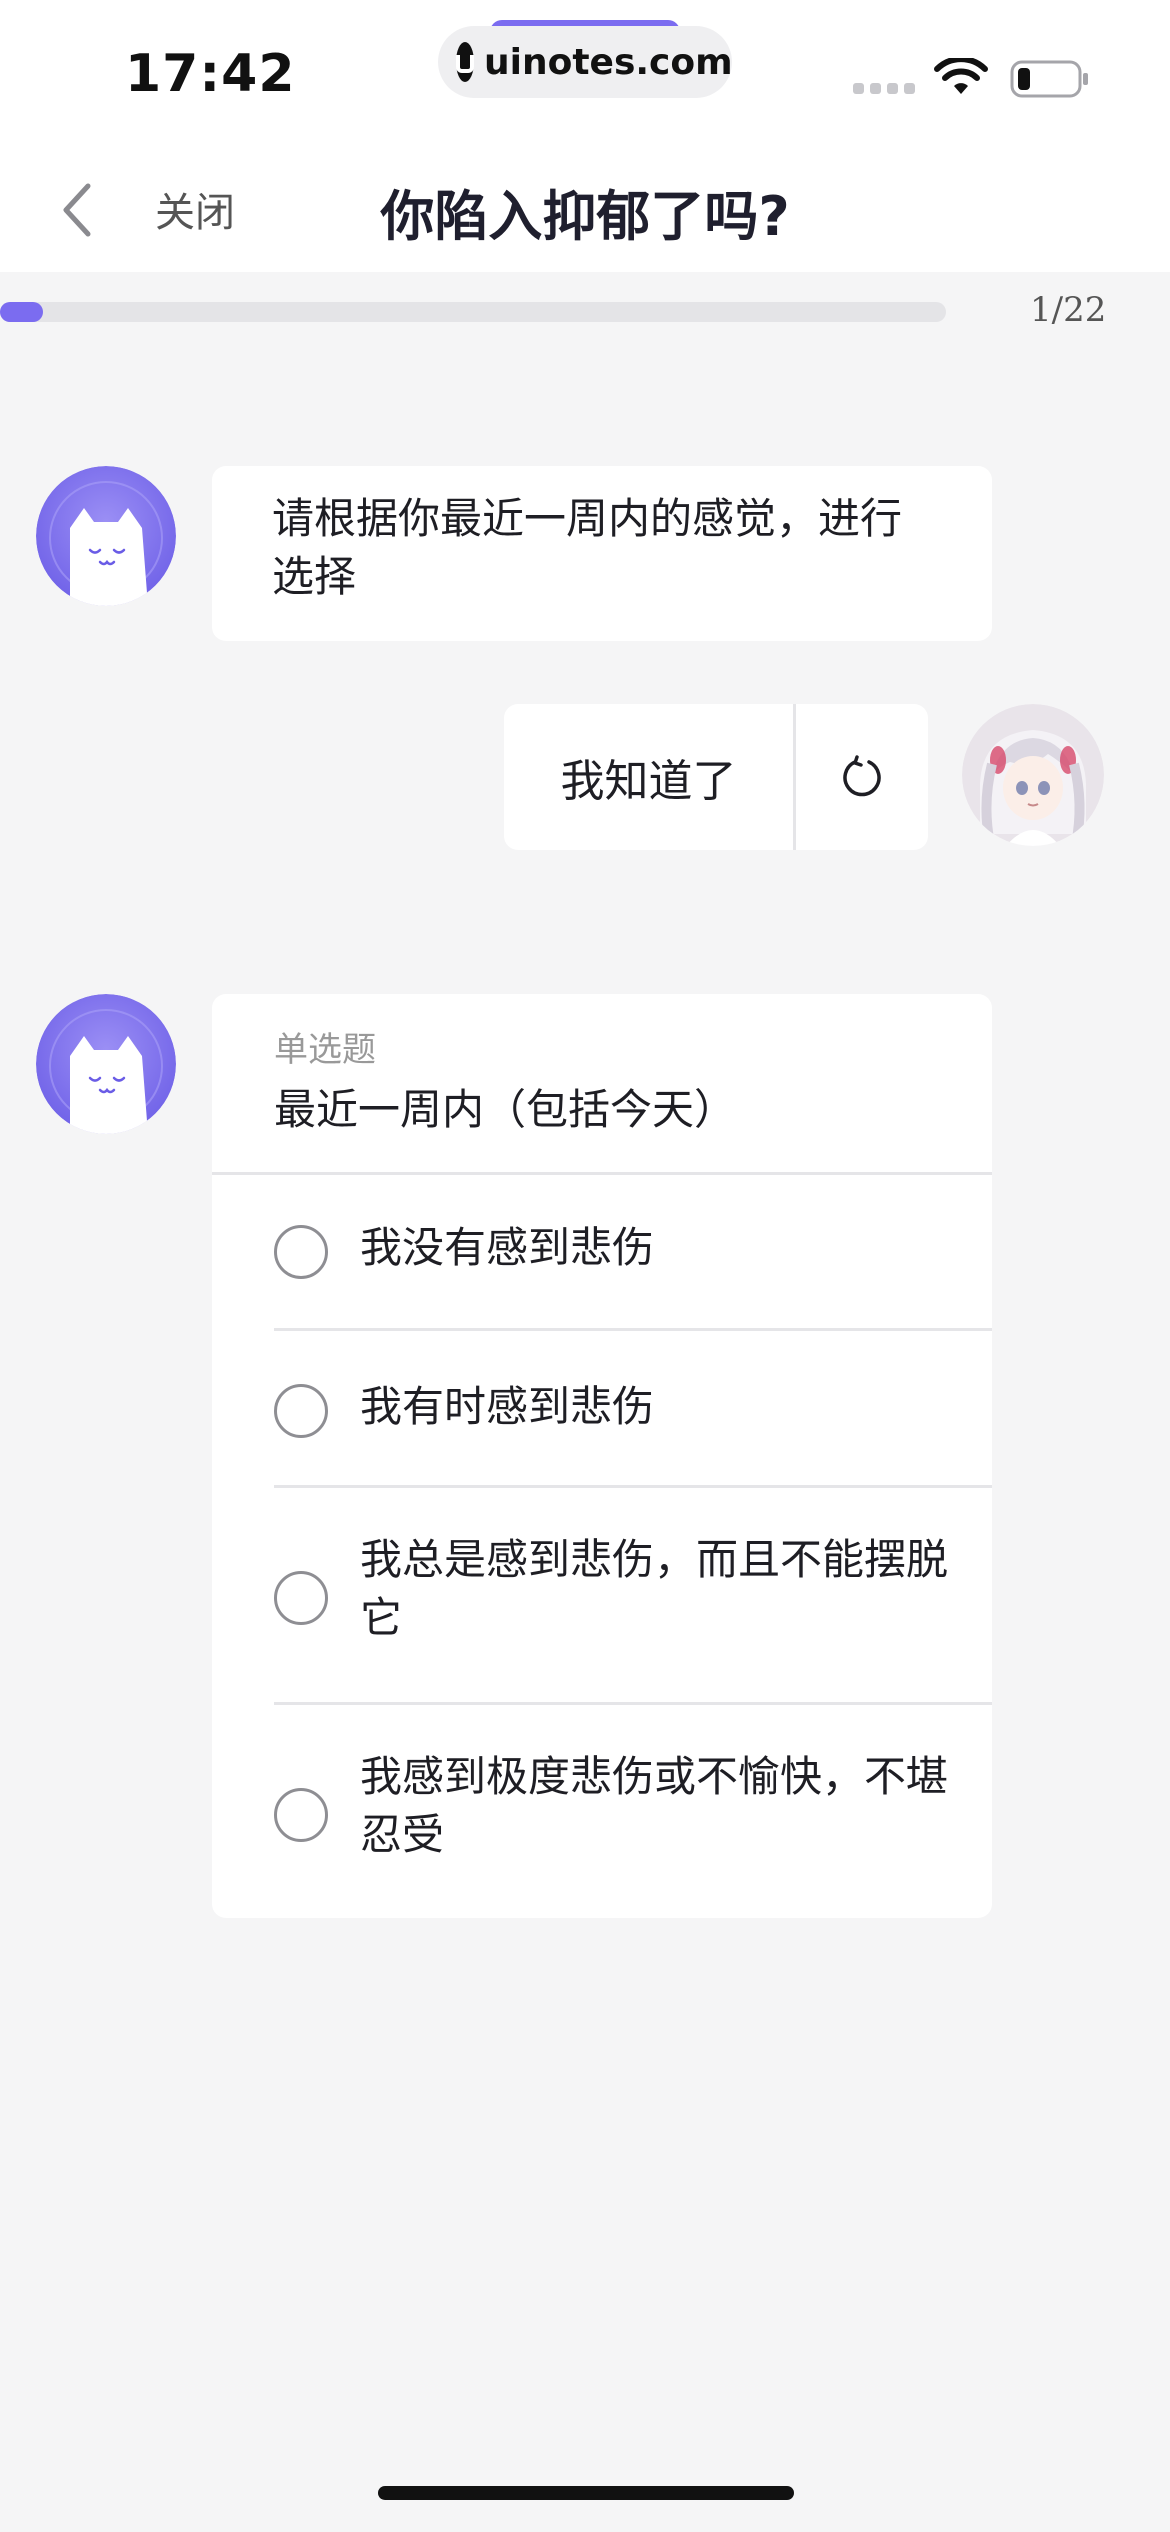  I want to click on page-title: 你陷入抑郁了吗?, so click(585, 216).